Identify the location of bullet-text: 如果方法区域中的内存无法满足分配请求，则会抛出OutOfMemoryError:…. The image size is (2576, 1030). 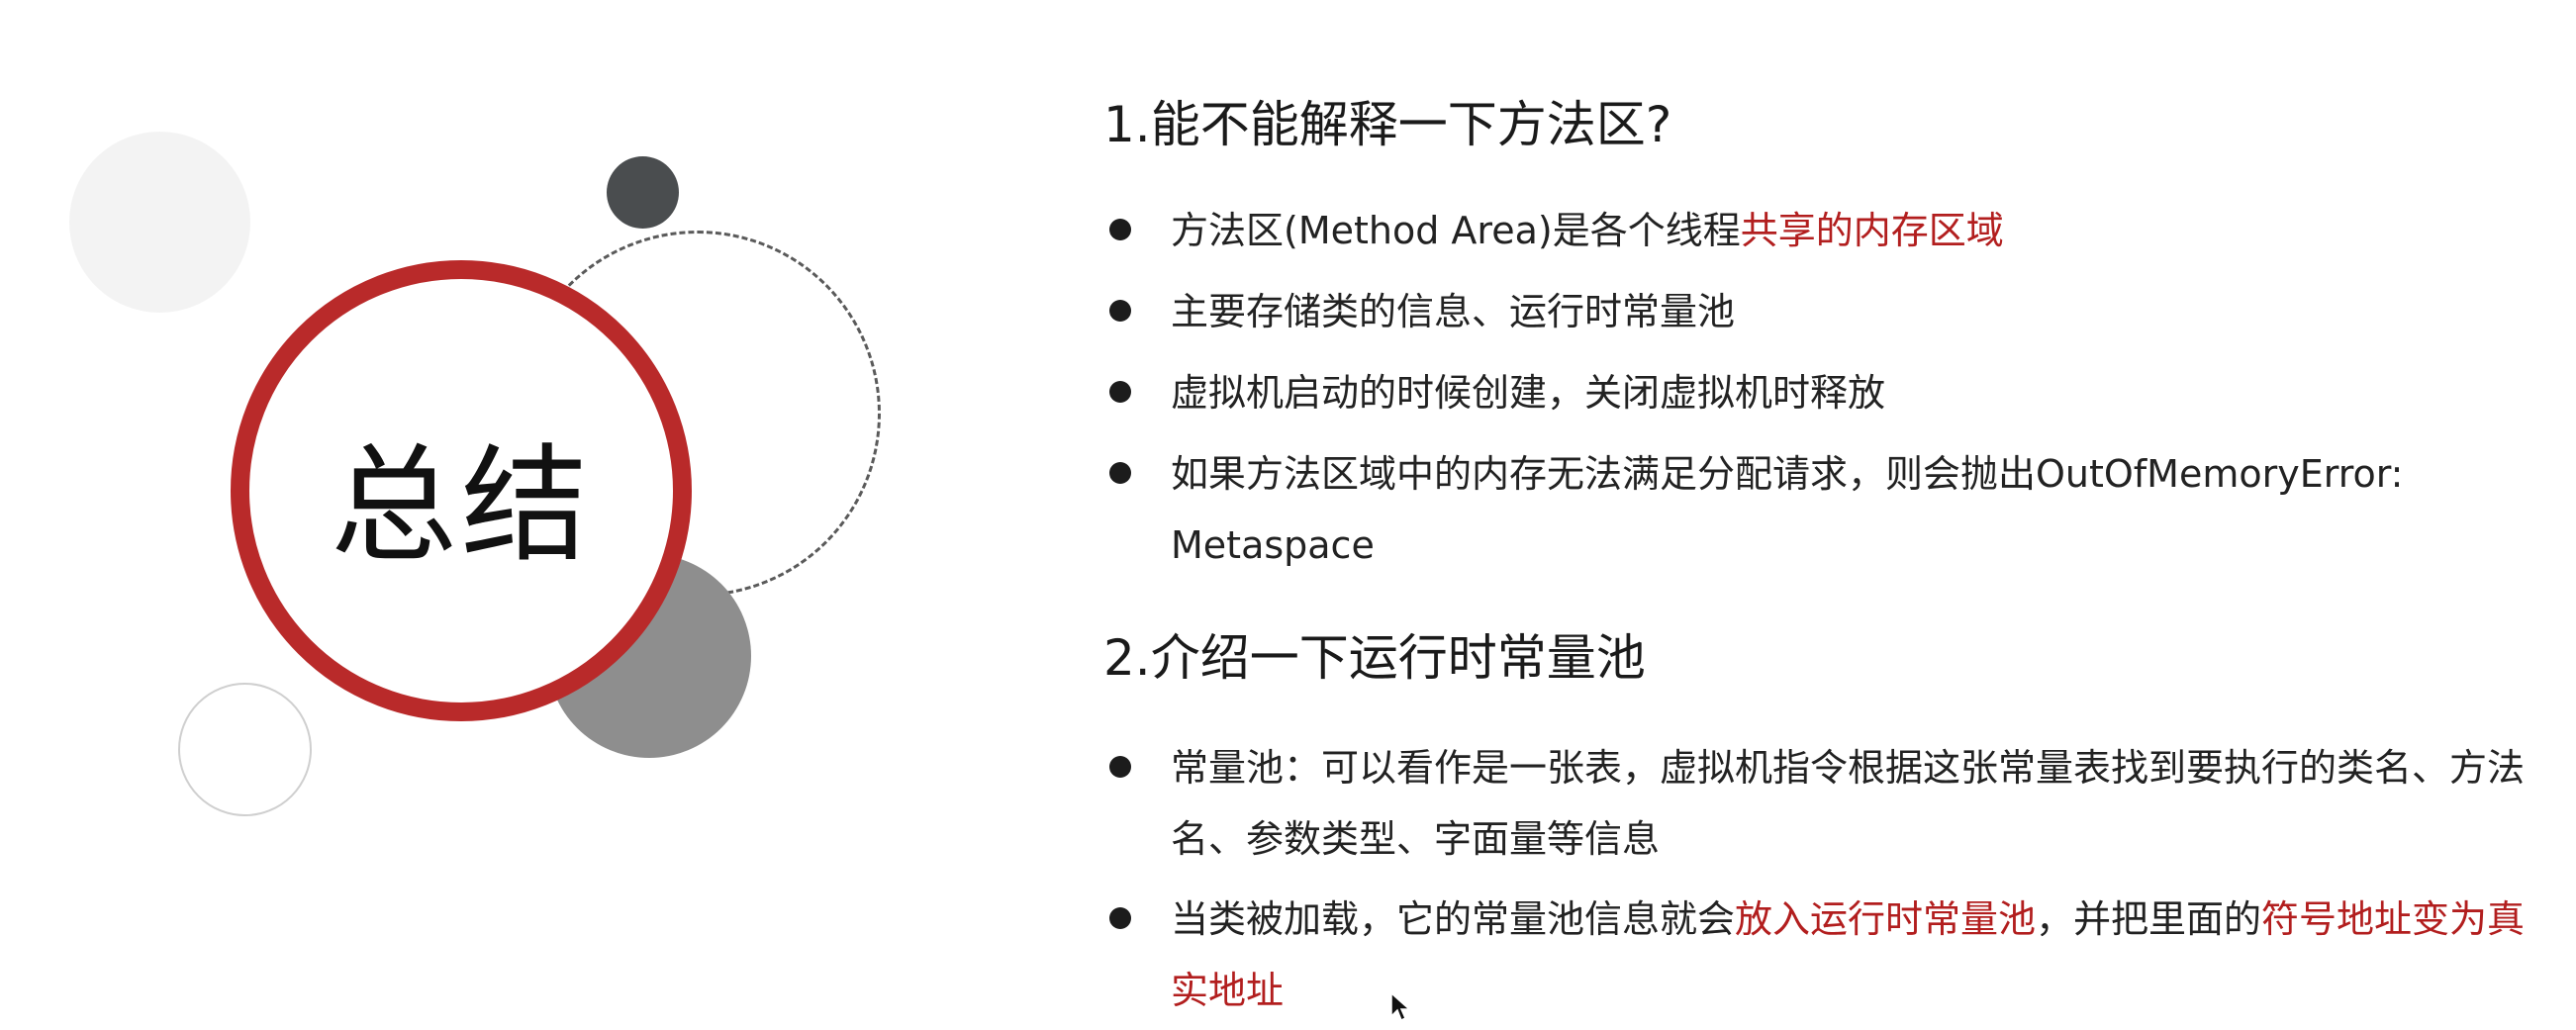
(1787, 509).